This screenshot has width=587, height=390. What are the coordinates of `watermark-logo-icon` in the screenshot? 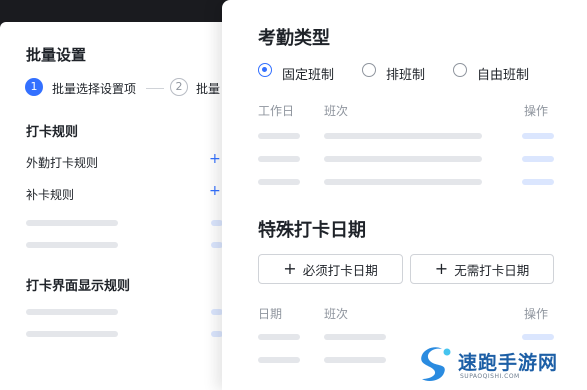 It's located at (436, 364).